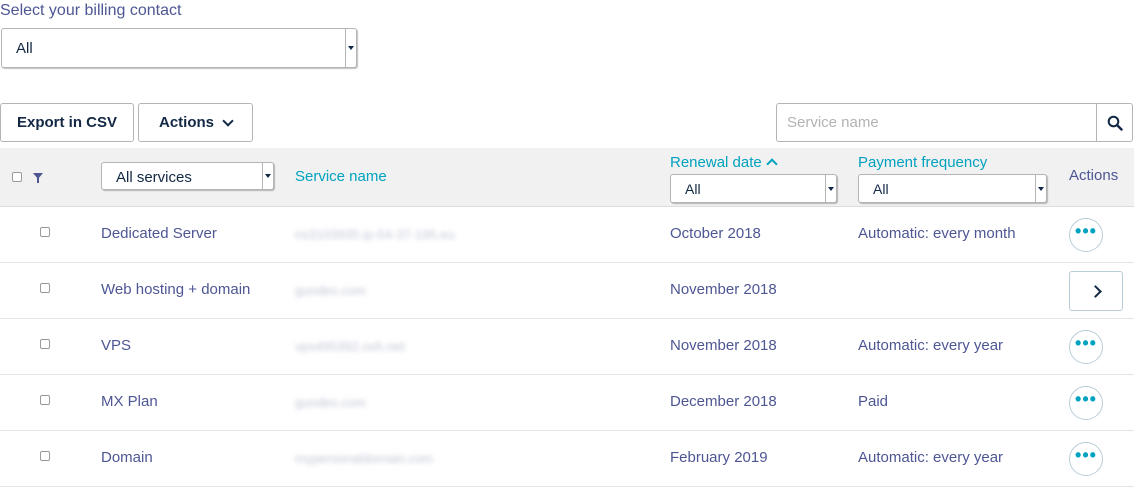  I want to click on service-name-header: Service name, so click(341, 176).